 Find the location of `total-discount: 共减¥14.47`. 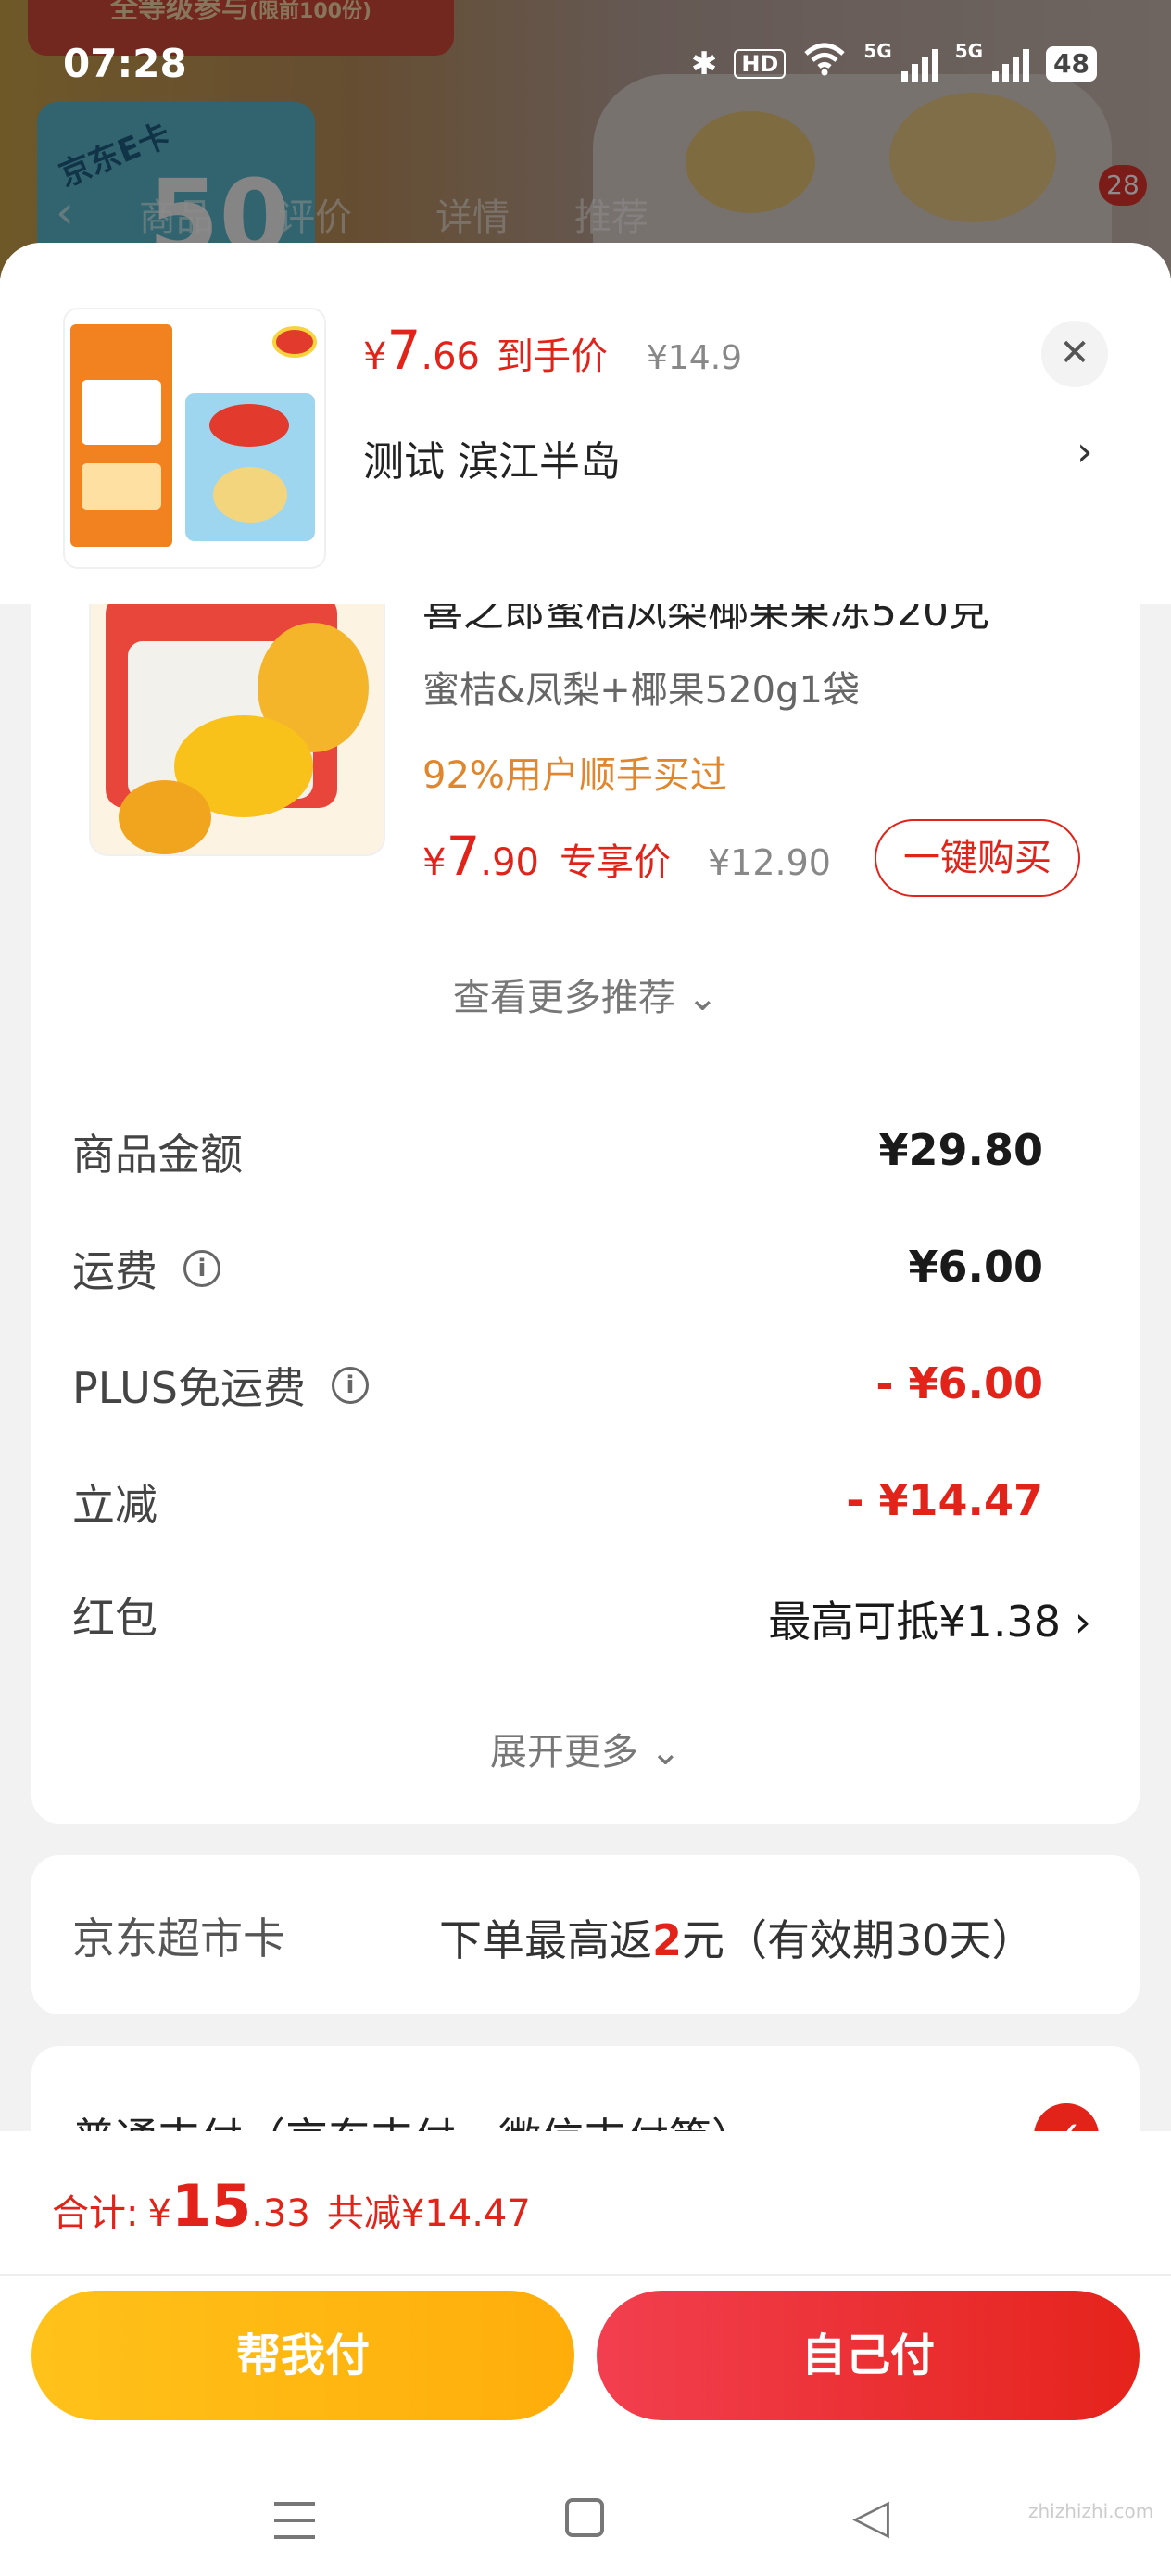

total-discount: 共减¥14.47 is located at coordinates (429, 2213).